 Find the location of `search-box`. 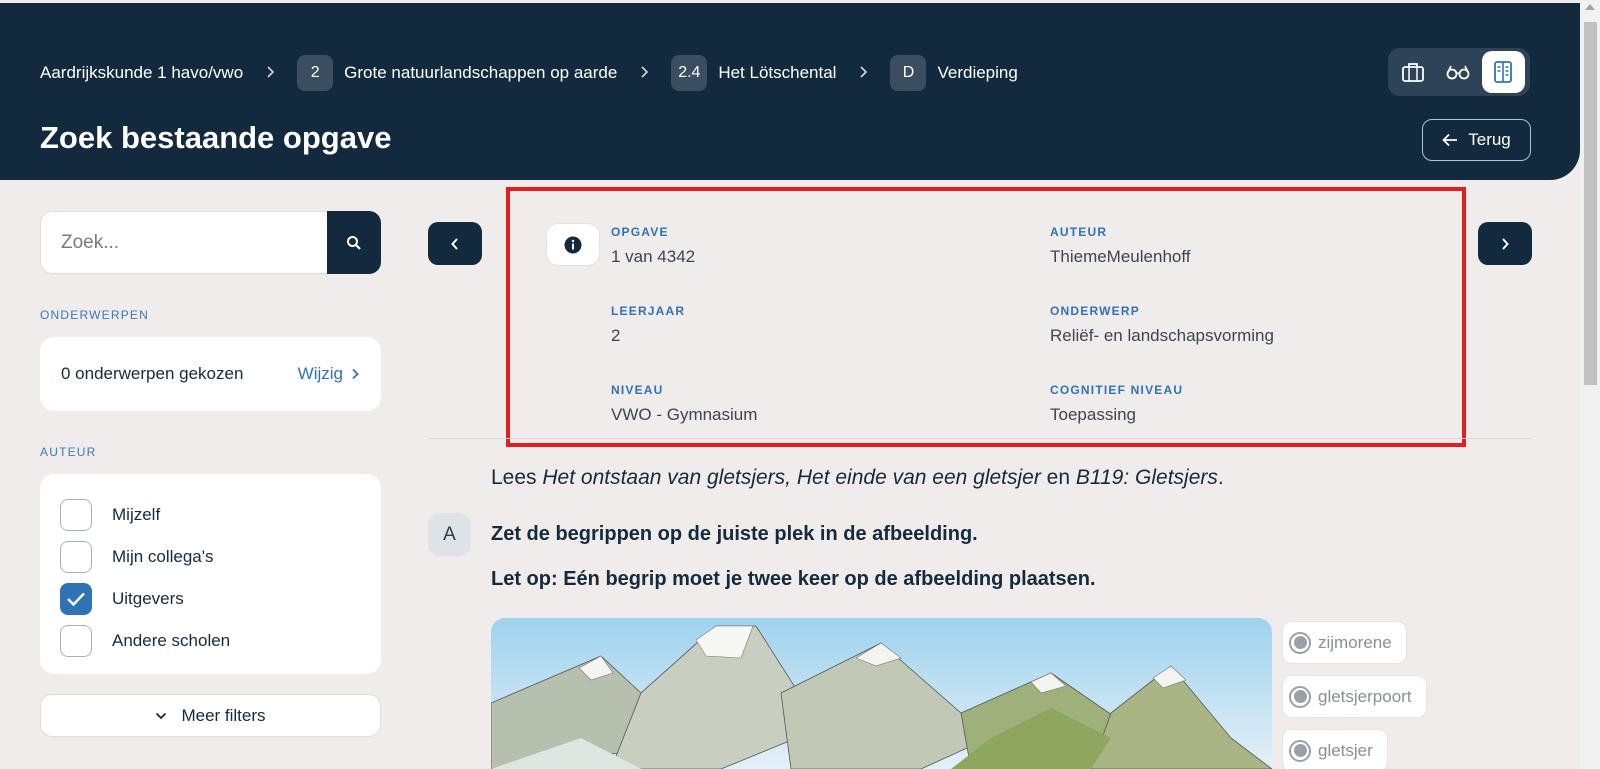

search-box is located at coordinates (210, 242).